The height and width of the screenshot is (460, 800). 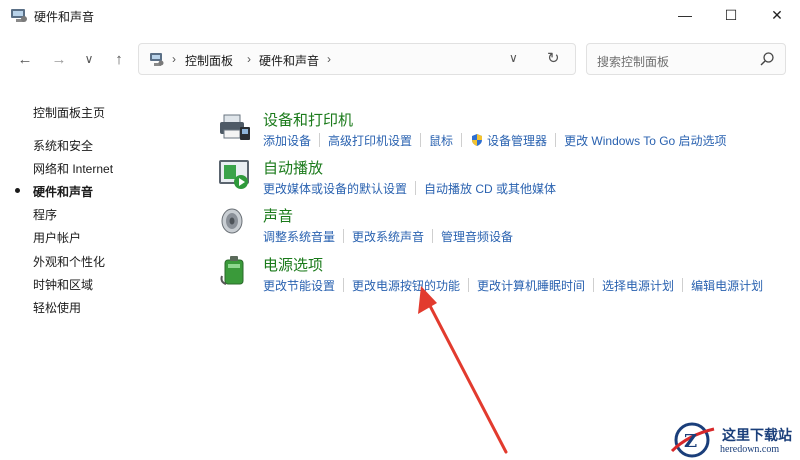 What do you see at coordinates (64, 17) in the screenshot?
I see `window-title: 硬件和声音` at bounding box center [64, 17].